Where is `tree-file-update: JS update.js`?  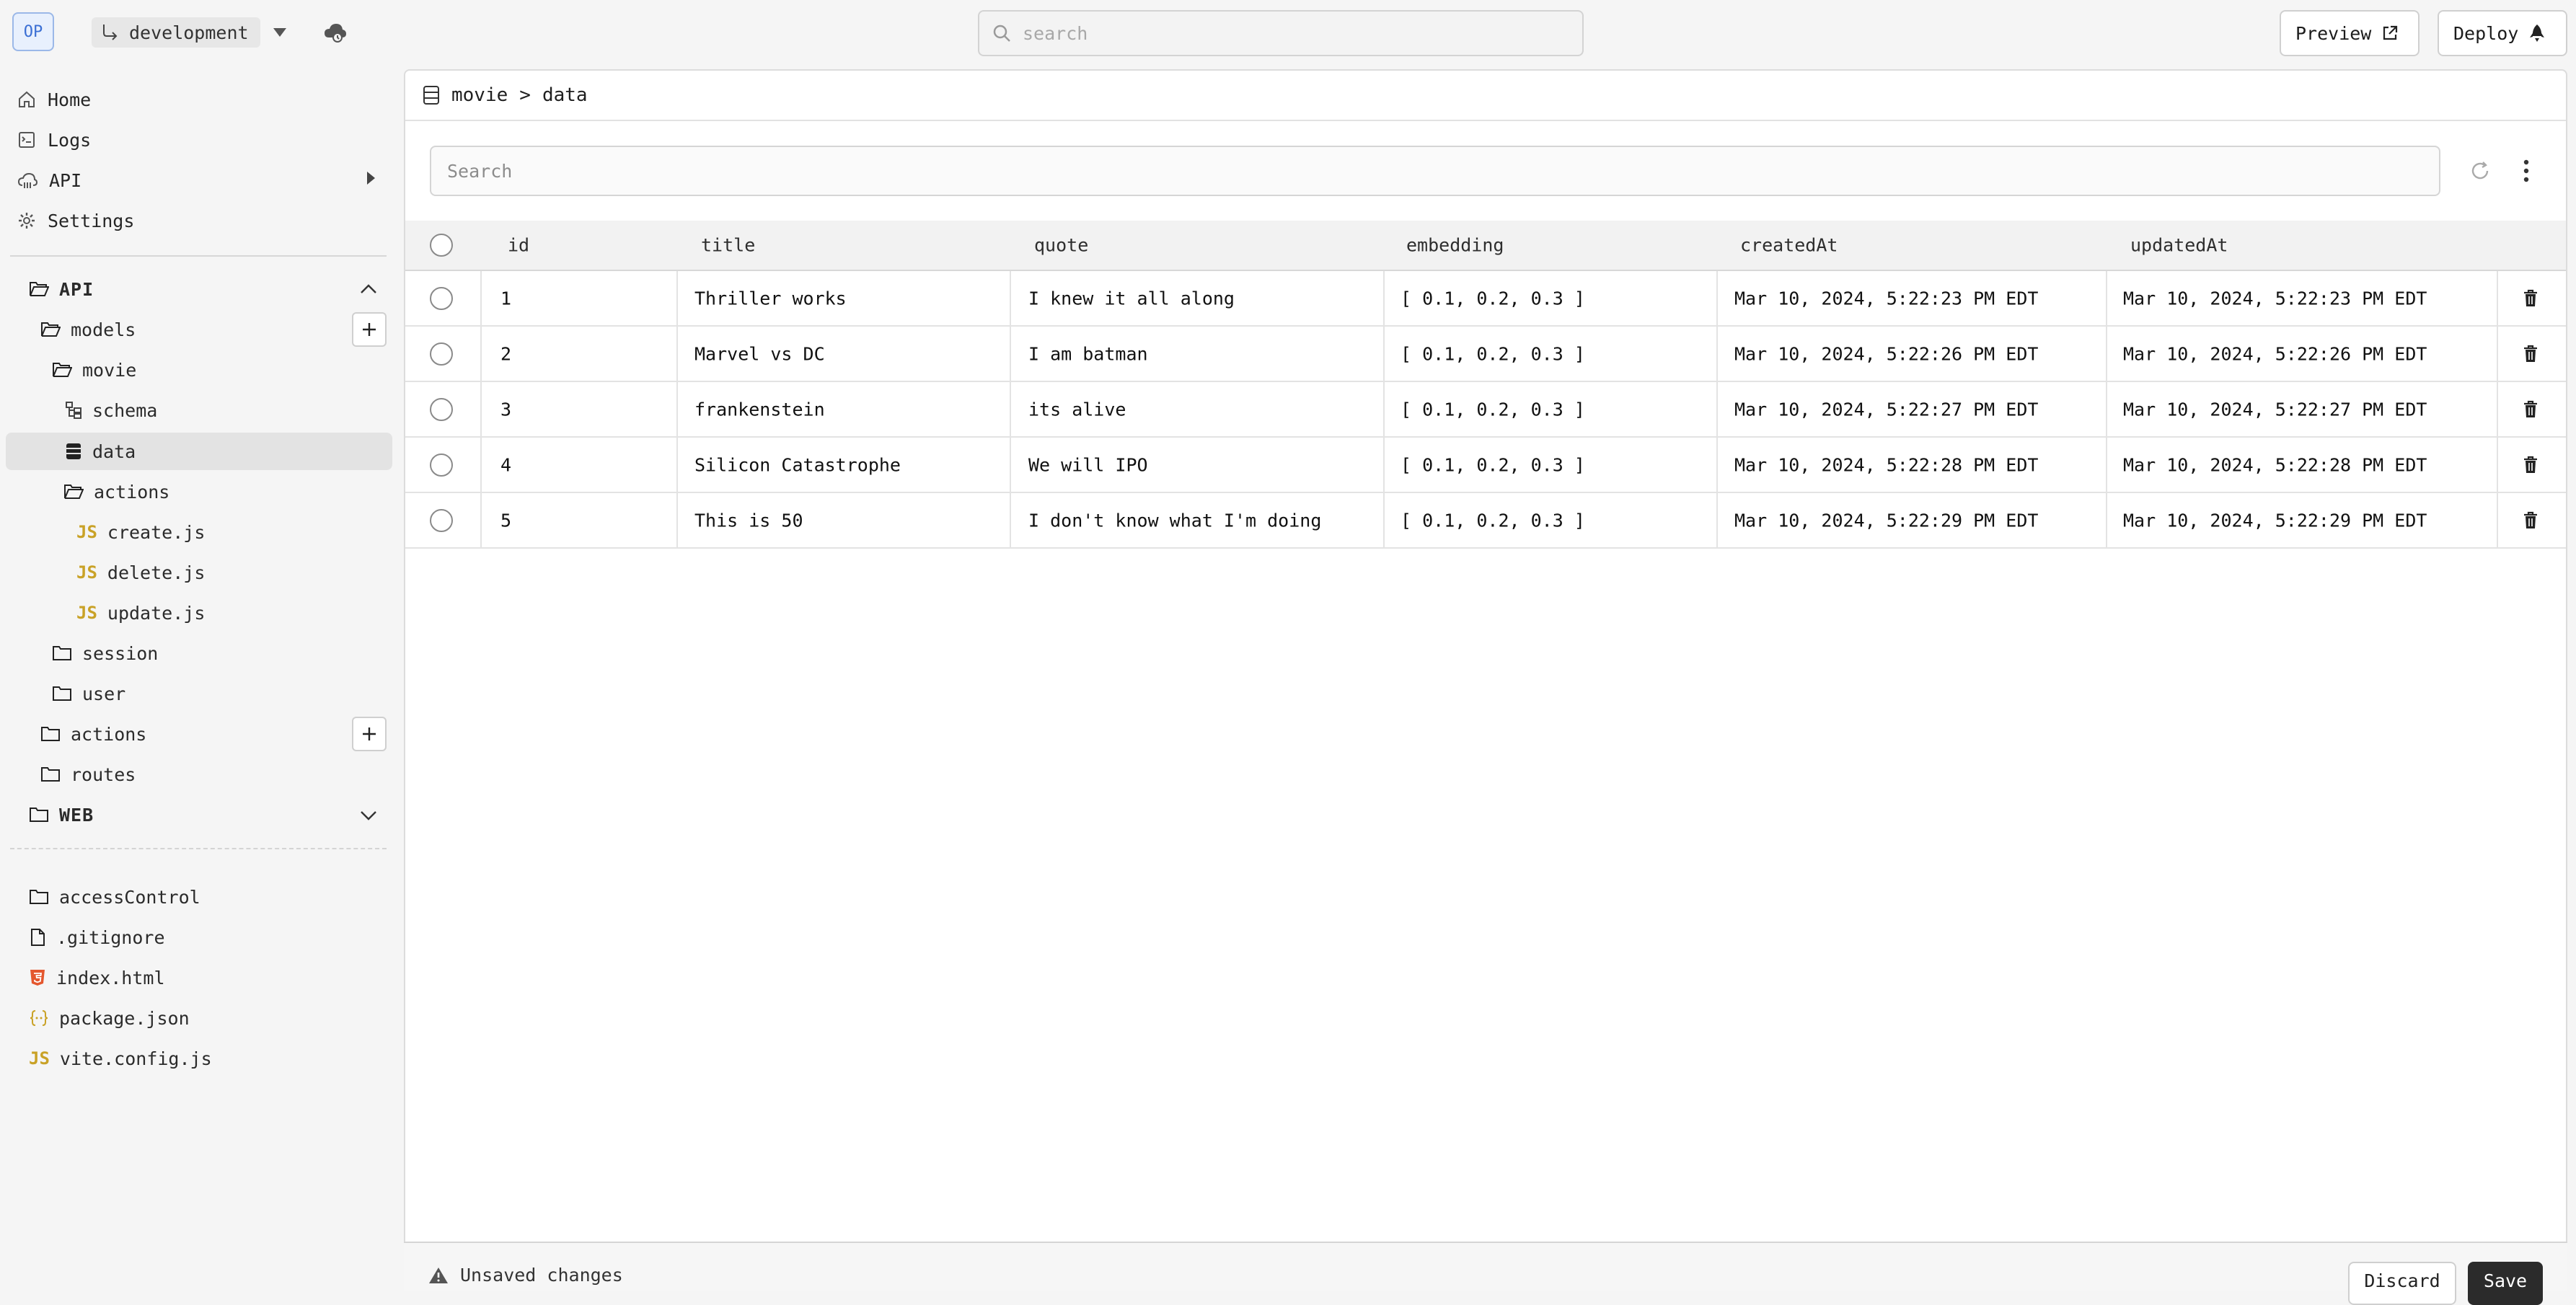 tree-file-update: JS update.js is located at coordinates (140, 613).